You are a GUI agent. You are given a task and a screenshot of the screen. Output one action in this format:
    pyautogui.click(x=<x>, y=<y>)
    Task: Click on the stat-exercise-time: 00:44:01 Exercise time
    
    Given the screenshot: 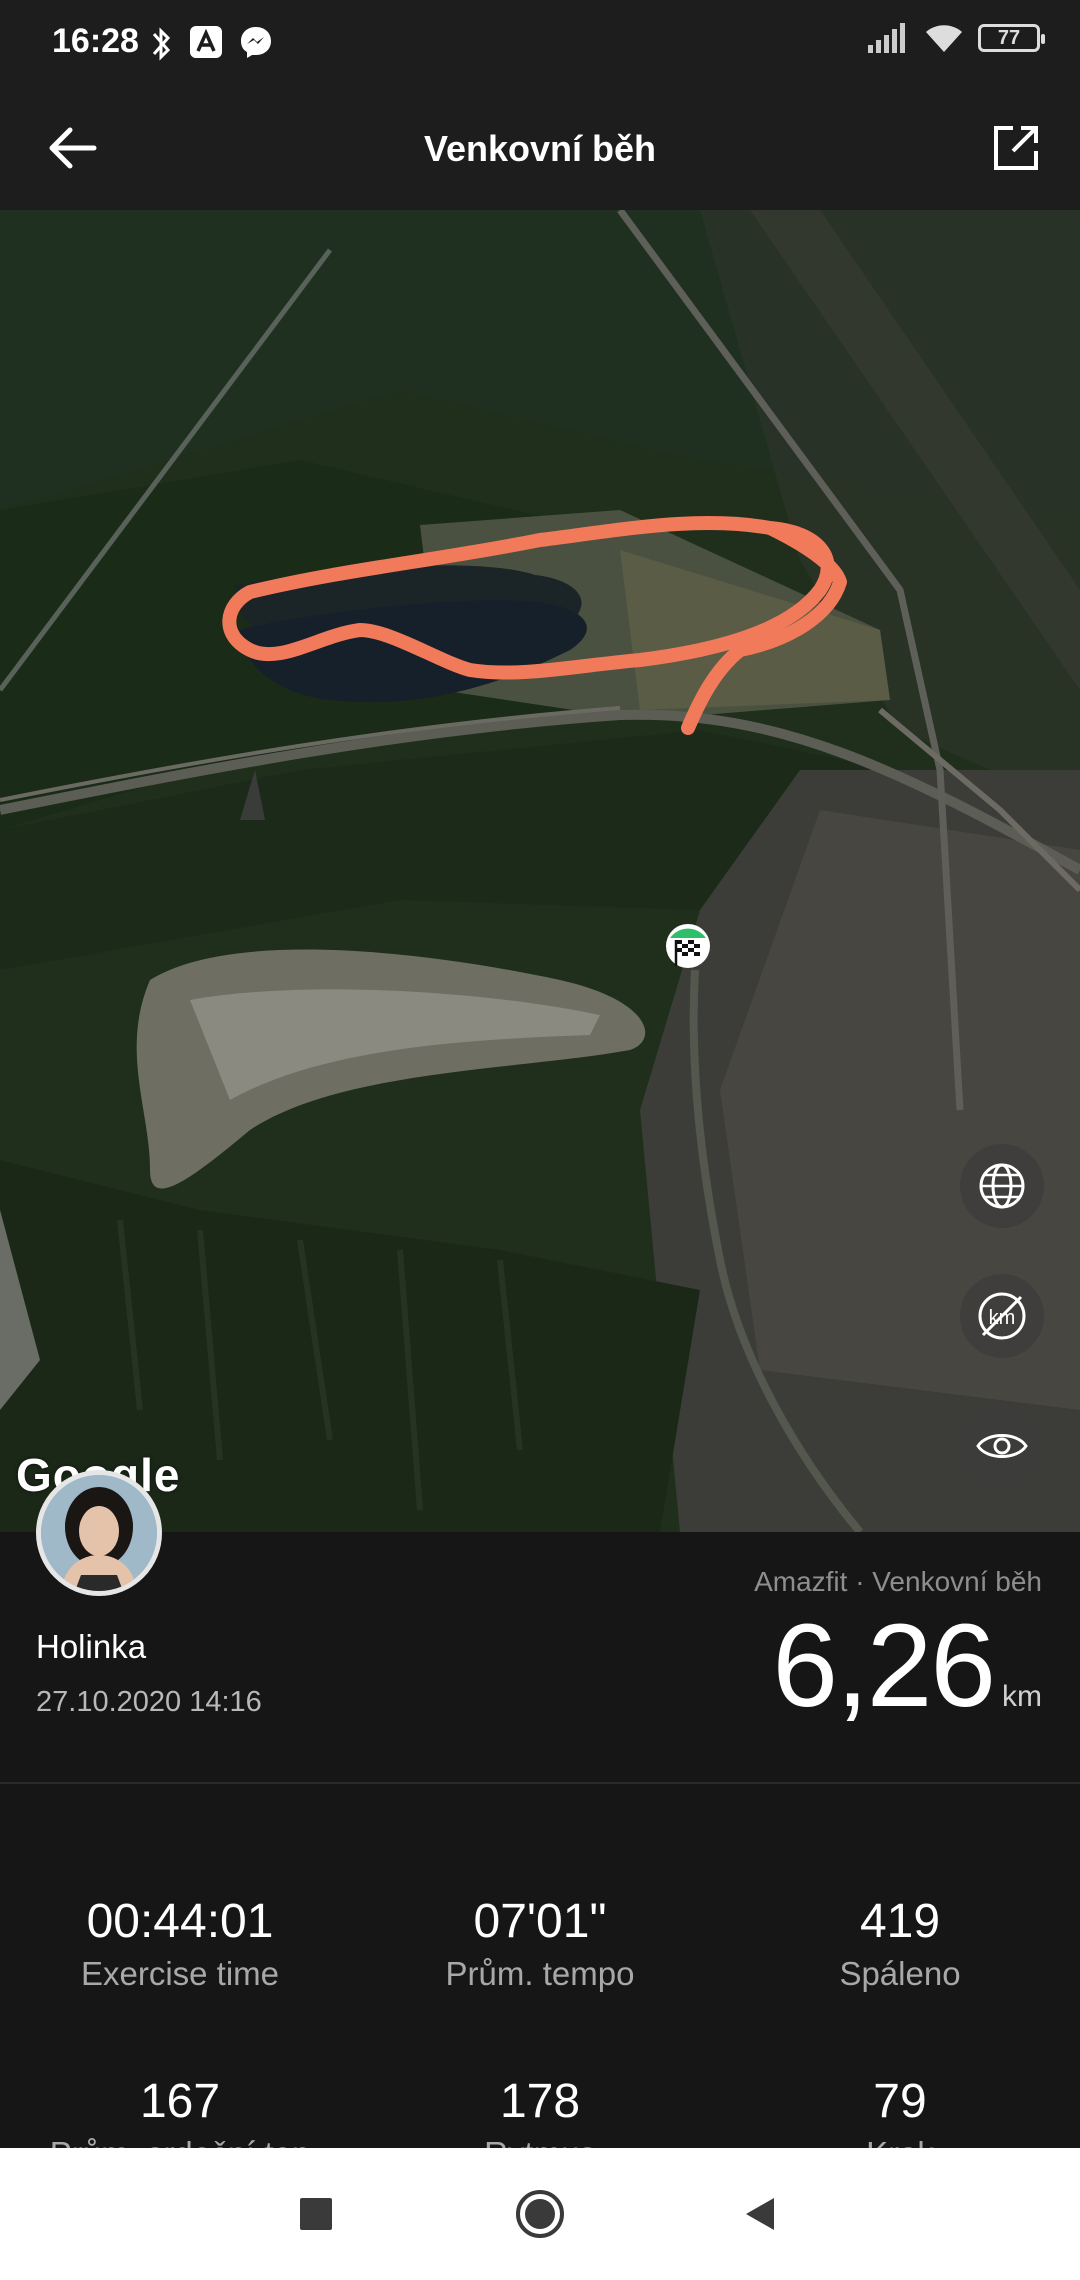 What is the action you would take?
    pyautogui.click(x=180, y=1943)
    